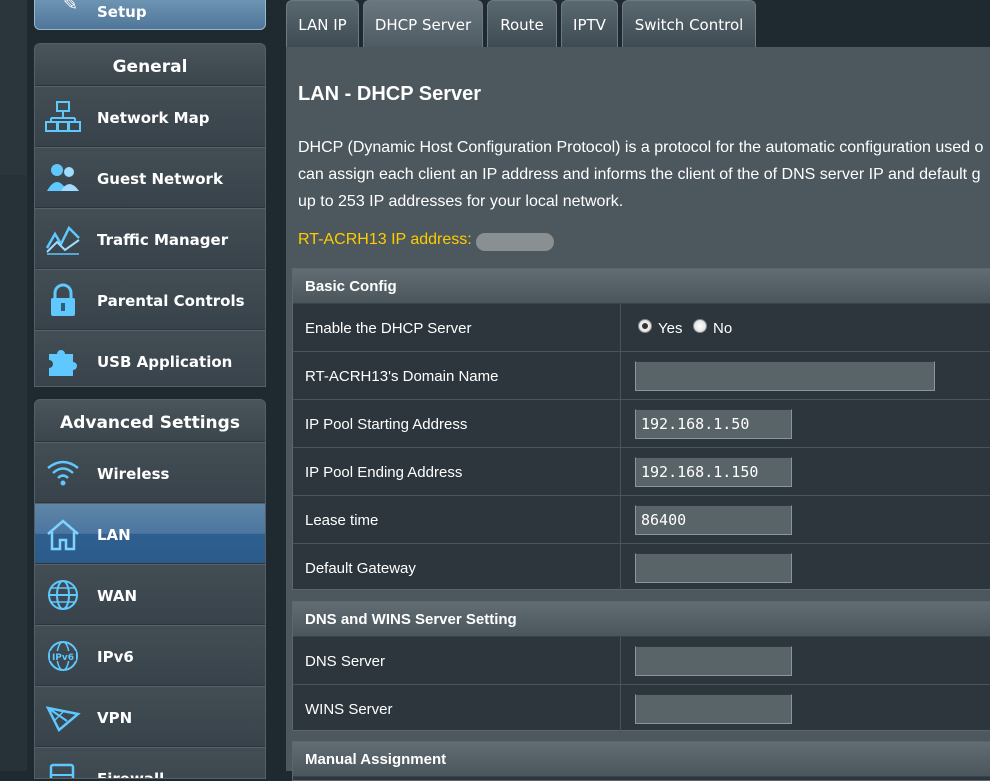 This screenshot has height=781, width=990. I want to click on domain-name-label: RT-ACRH13's Domain Name, so click(402, 376).